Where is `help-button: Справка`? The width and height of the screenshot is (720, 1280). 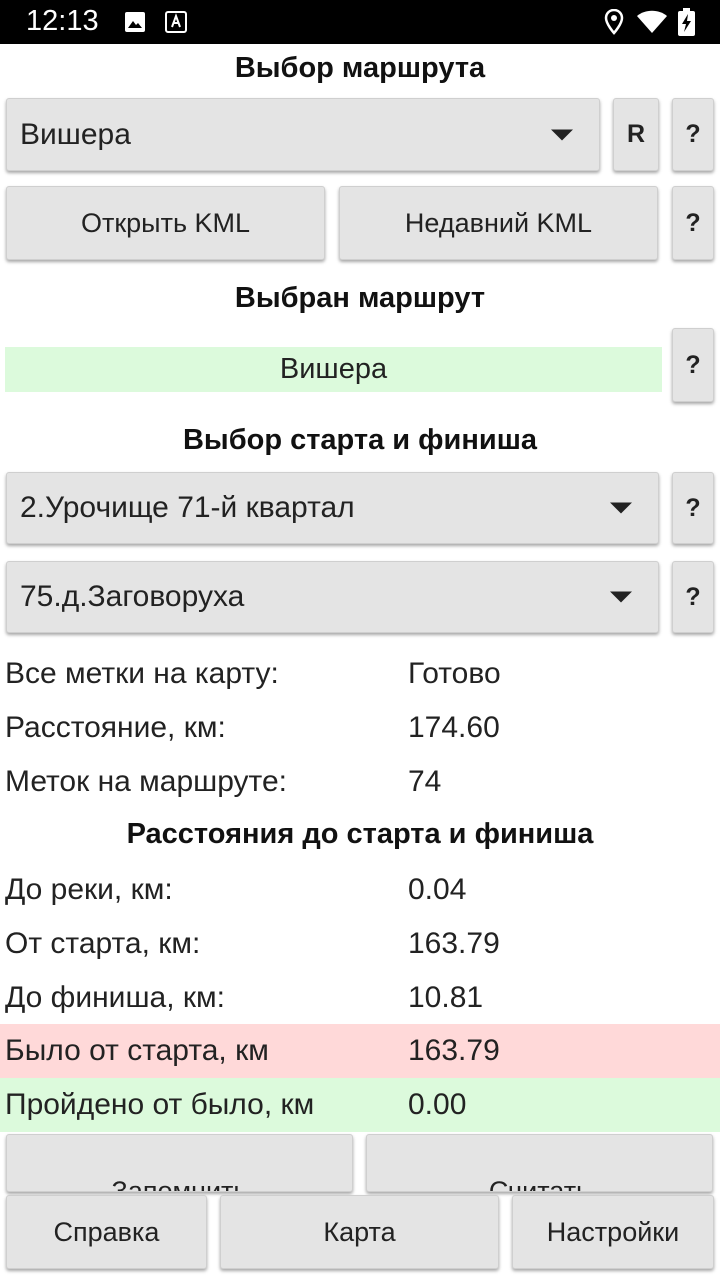
help-button: Справка is located at coordinates (106, 1232).